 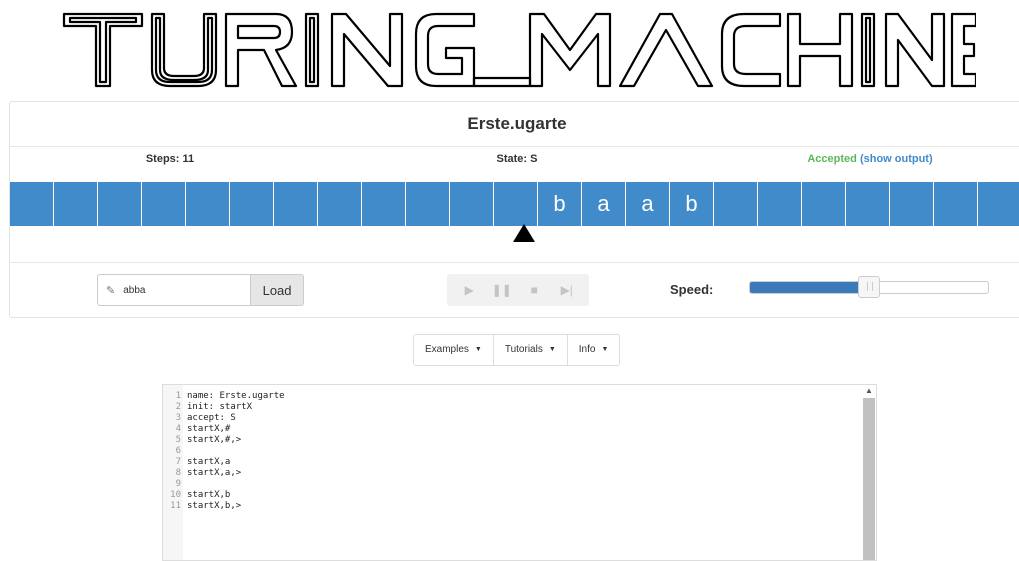 I want to click on line-number: 1, so click(x=178, y=396).